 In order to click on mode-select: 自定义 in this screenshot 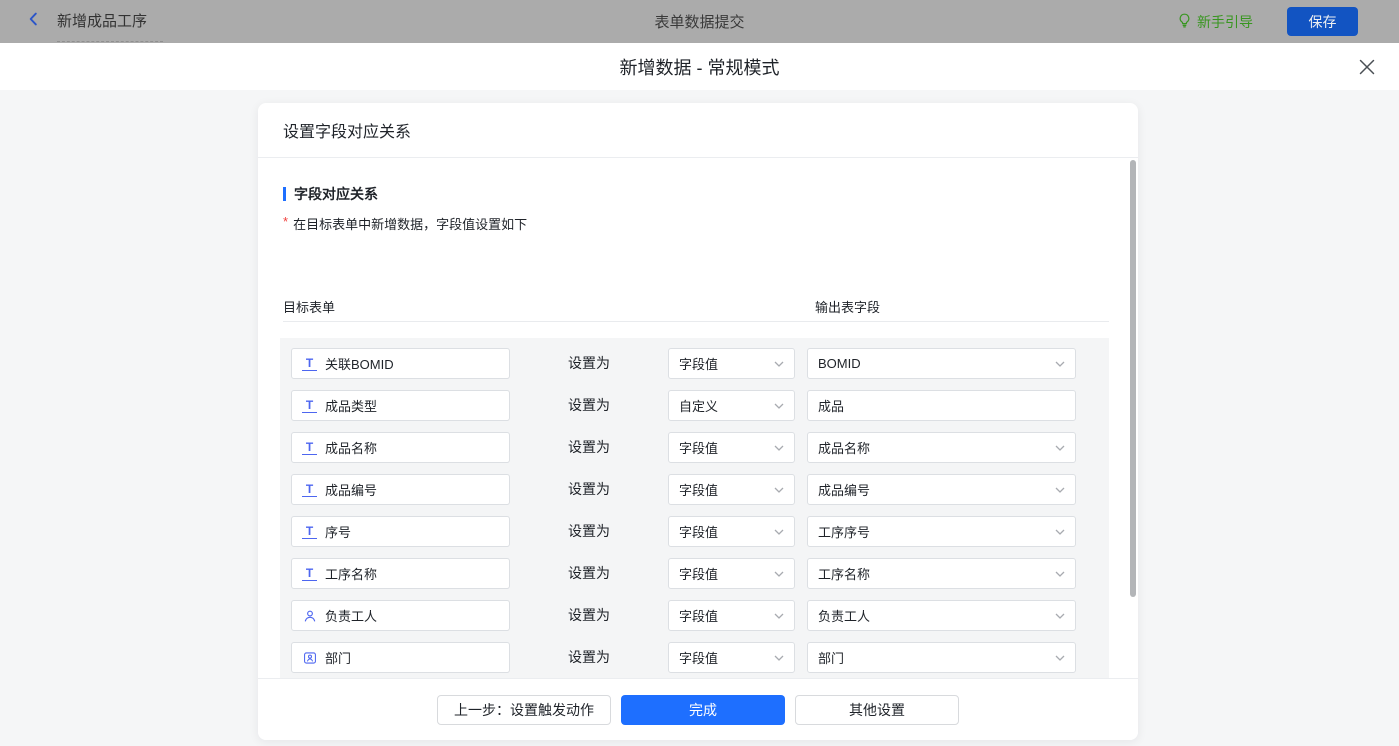, I will do `click(731, 405)`.